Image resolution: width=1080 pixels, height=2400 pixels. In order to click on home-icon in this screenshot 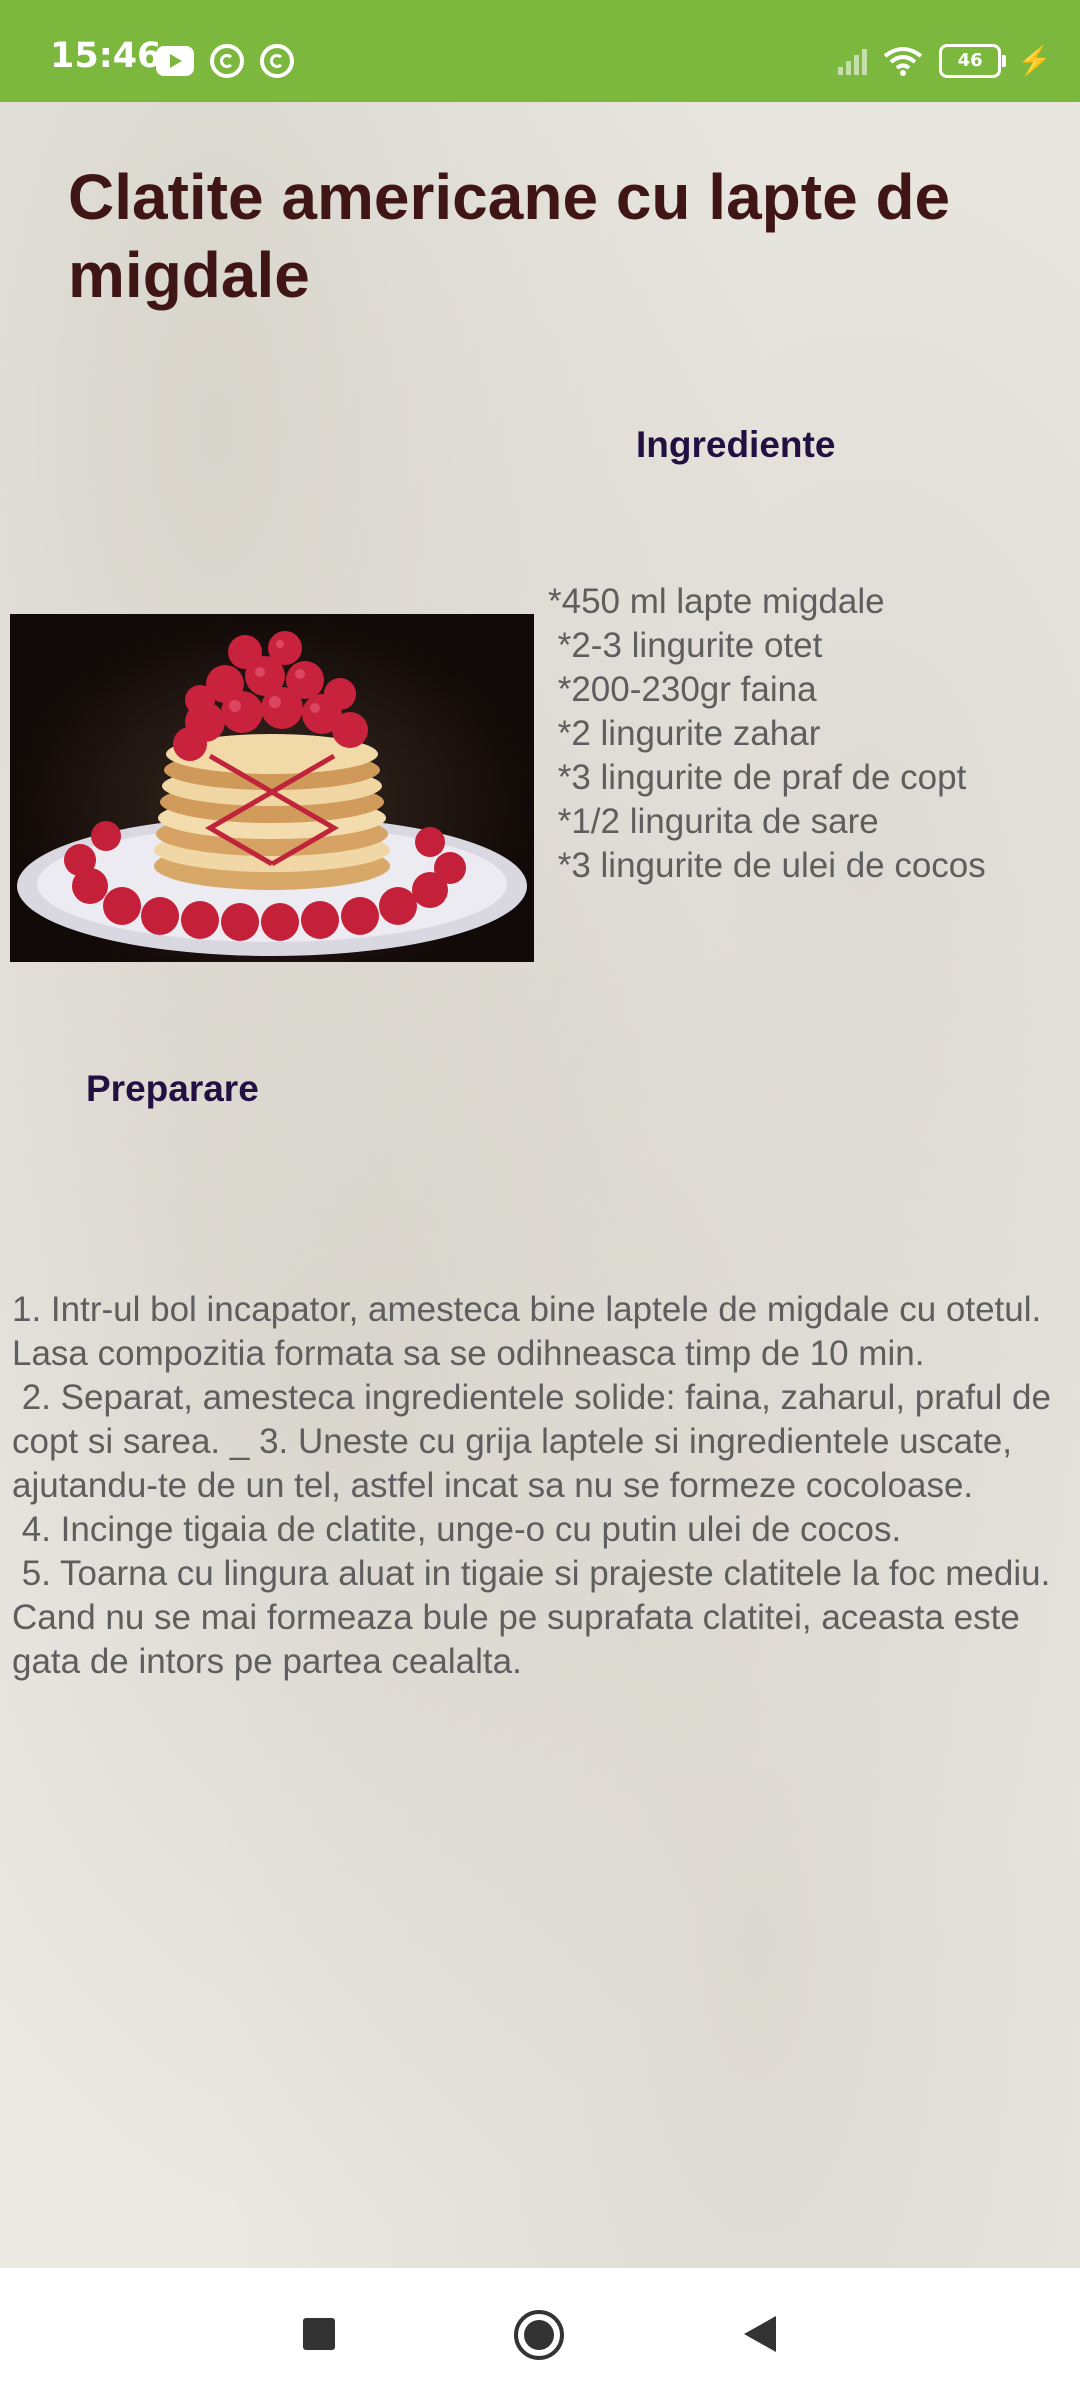, I will do `click(539, 2335)`.